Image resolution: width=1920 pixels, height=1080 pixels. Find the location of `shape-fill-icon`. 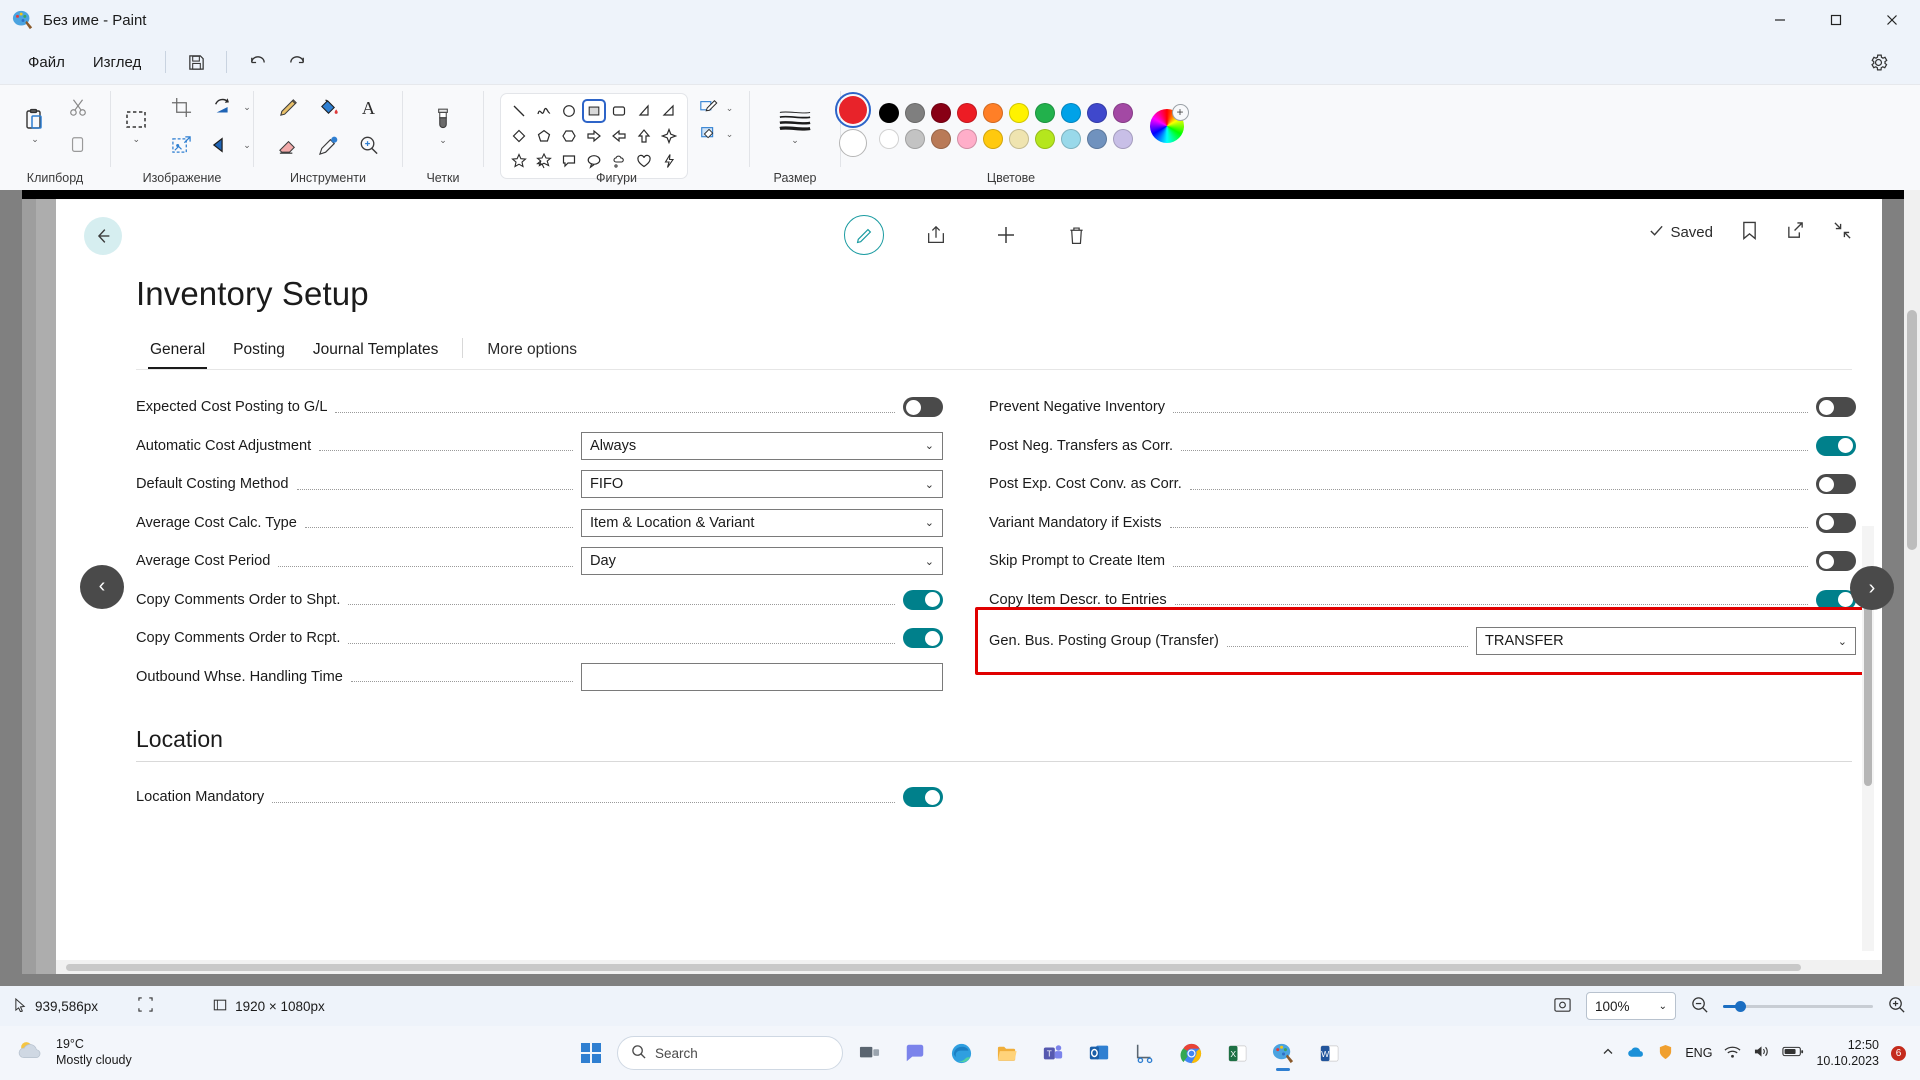

shape-fill-icon is located at coordinates (709, 134).